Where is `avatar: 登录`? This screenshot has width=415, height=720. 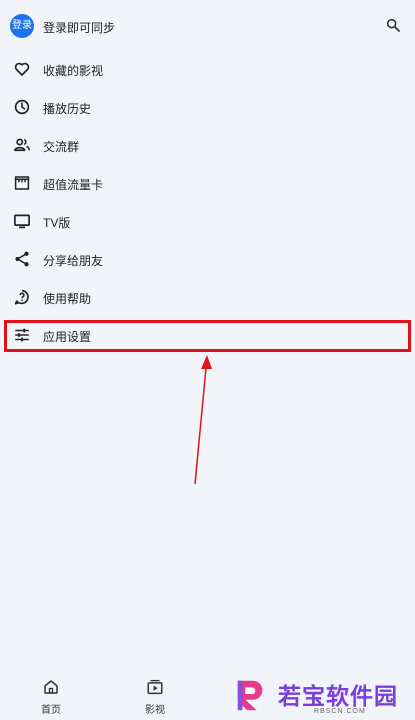
avatar: 登录 is located at coordinates (22, 26).